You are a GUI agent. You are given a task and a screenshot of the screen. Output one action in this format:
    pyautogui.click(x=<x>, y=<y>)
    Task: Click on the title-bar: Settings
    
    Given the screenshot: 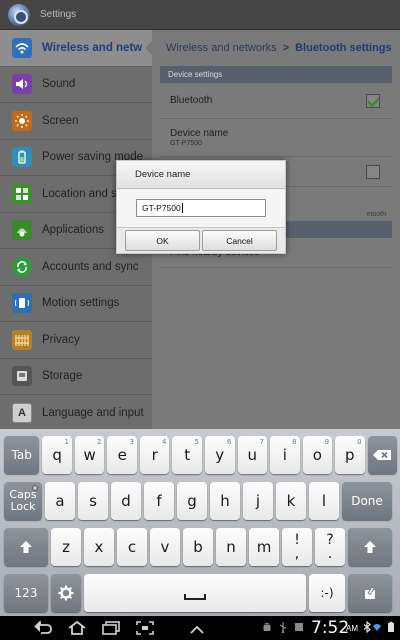 What is the action you would take?
    pyautogui.click(x=200, y=15)
    